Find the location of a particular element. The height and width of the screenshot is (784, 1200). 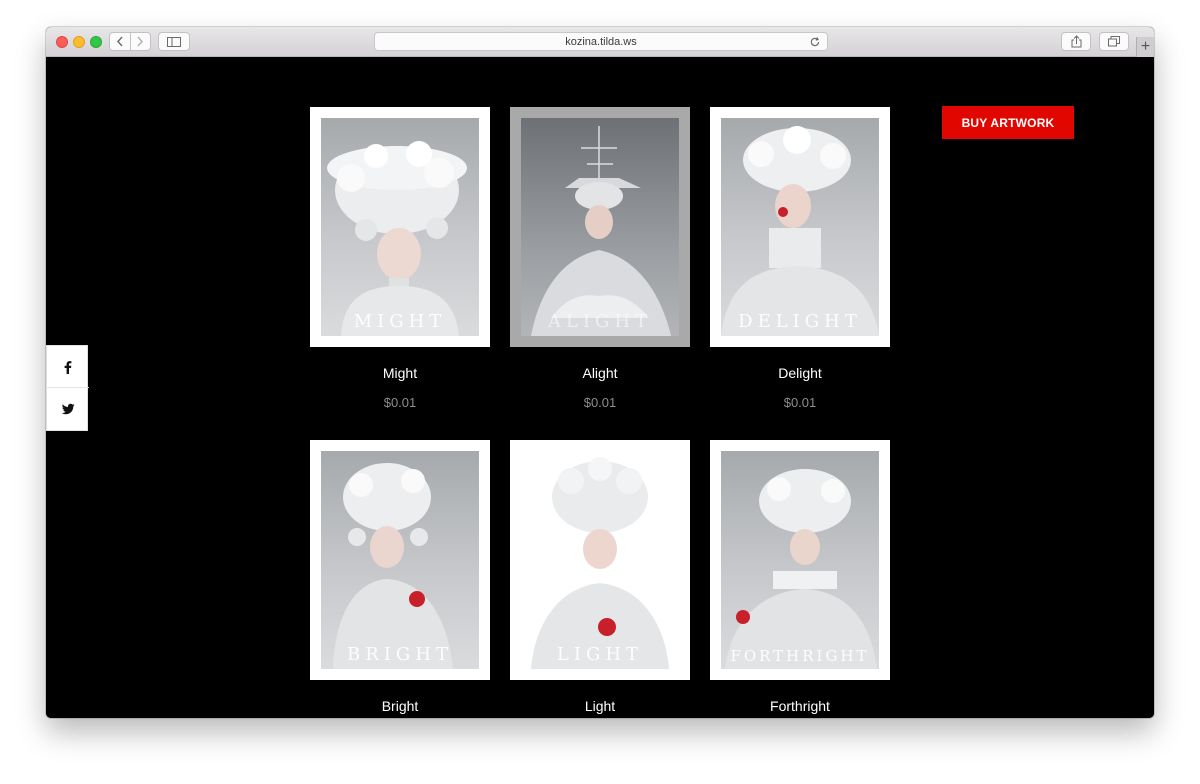

product-title: Alight is located at coordinates (600, 373).